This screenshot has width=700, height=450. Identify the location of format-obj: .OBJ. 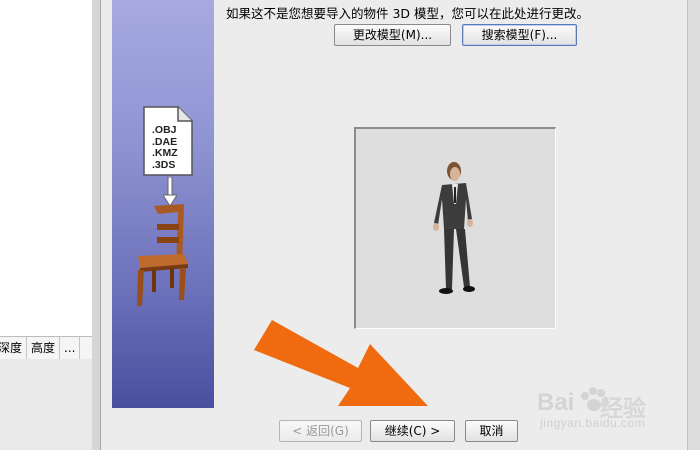
(164, 130).